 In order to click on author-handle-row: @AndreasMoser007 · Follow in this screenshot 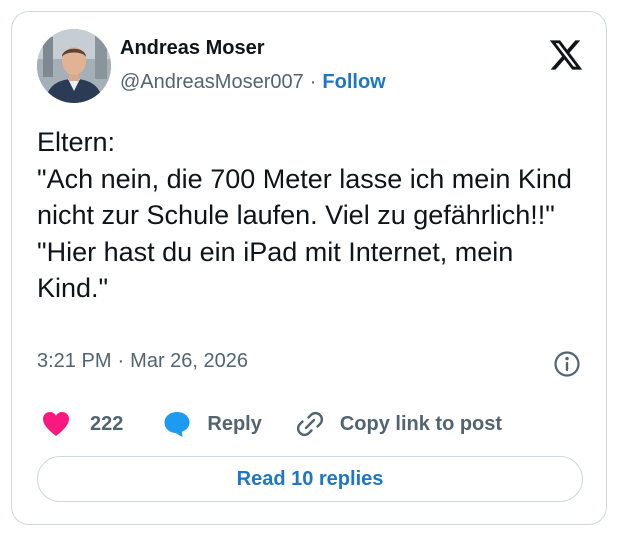, I will do `click(253, 82)`.